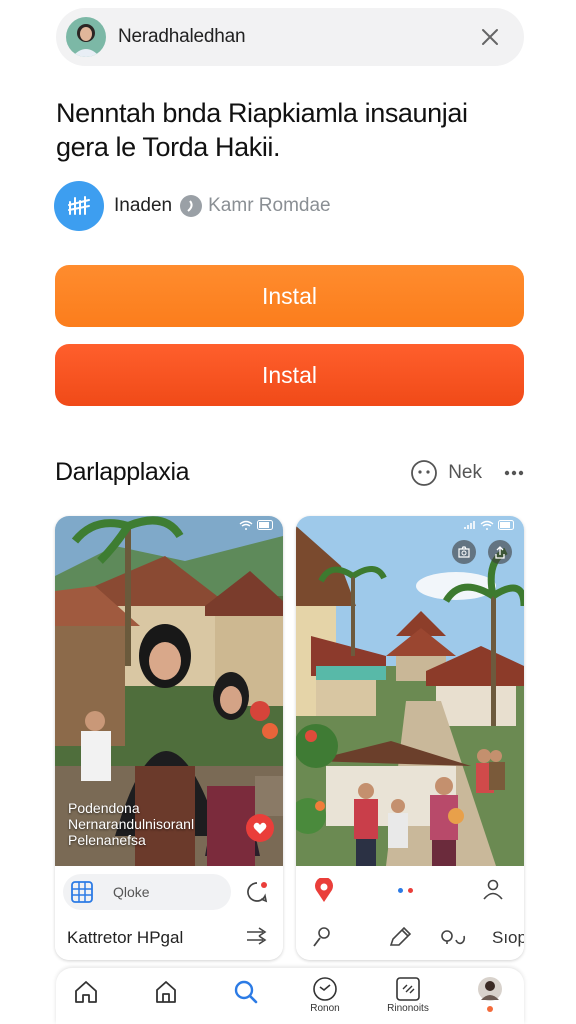  What do you see at coordinates (508, 938) in the screenshot?
I see `card-footer-label: Sıop` at bounding box center [508, 938].